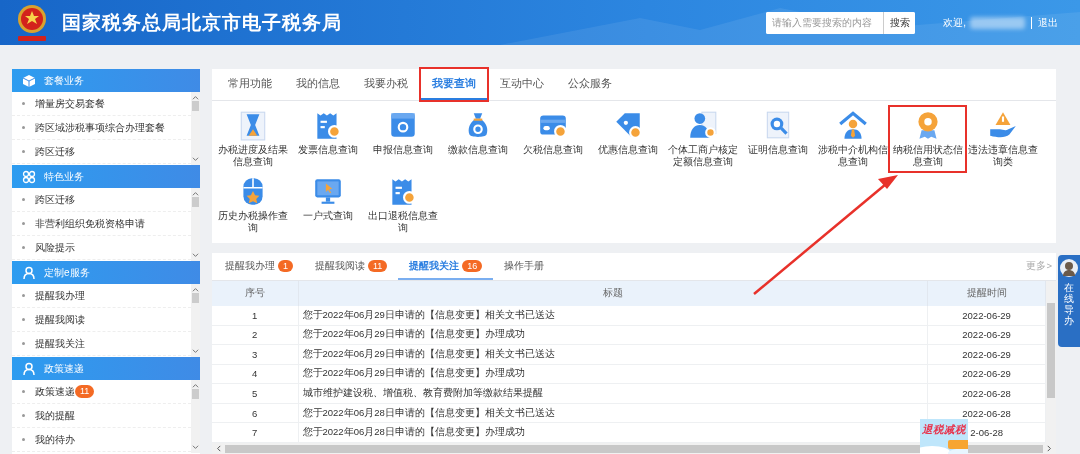 The image size is (1080, 454). What do you see at coordinates (986, 393) in the screenshot?
I see `table-cell: 2022-06-28` at bounding box center [986, 393].